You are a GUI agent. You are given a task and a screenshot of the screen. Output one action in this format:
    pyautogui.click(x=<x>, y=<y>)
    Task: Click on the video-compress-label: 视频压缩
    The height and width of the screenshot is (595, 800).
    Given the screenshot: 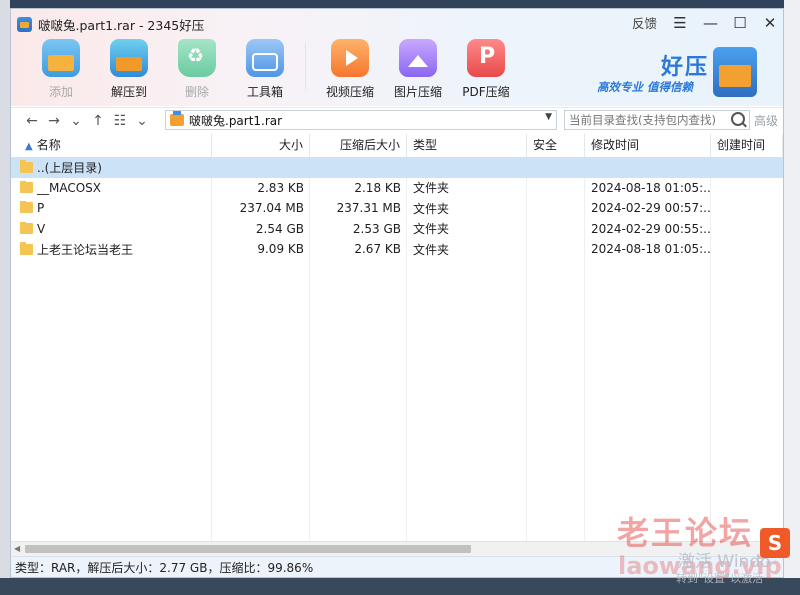 What is the action you would take?
    pyautogui.click(x=349, y=92)
    